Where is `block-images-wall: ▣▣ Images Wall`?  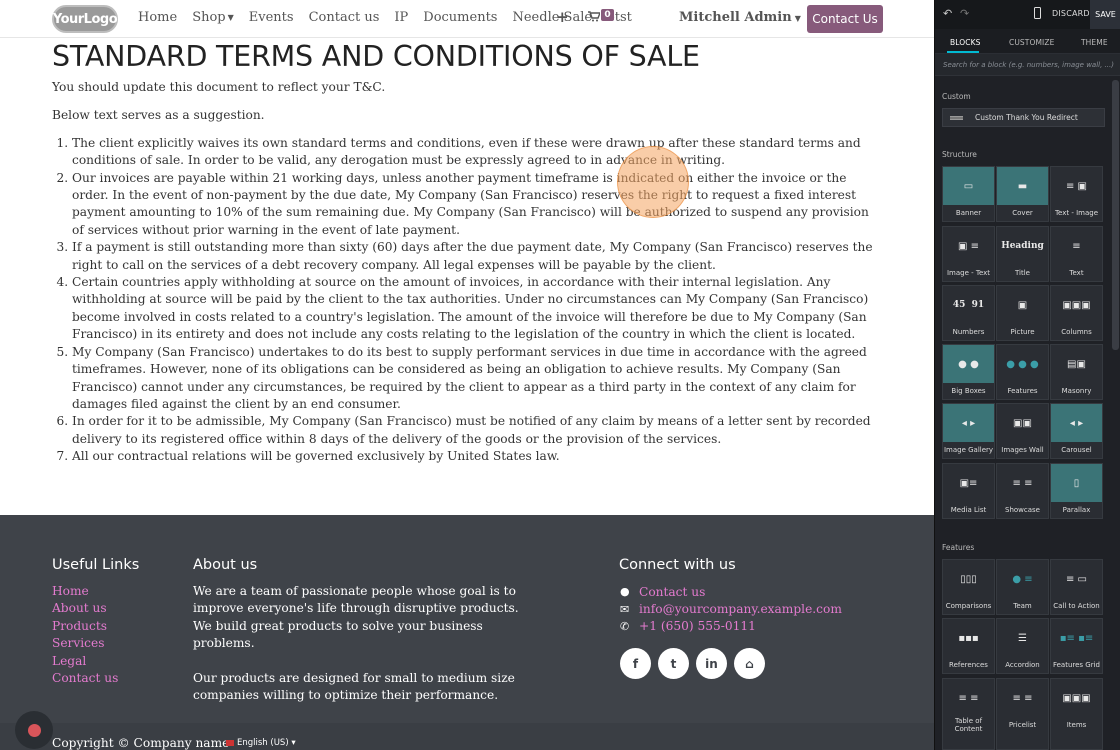 block-images-wall: ▣▣ Images Wall is located at coordinates (1022, 431).